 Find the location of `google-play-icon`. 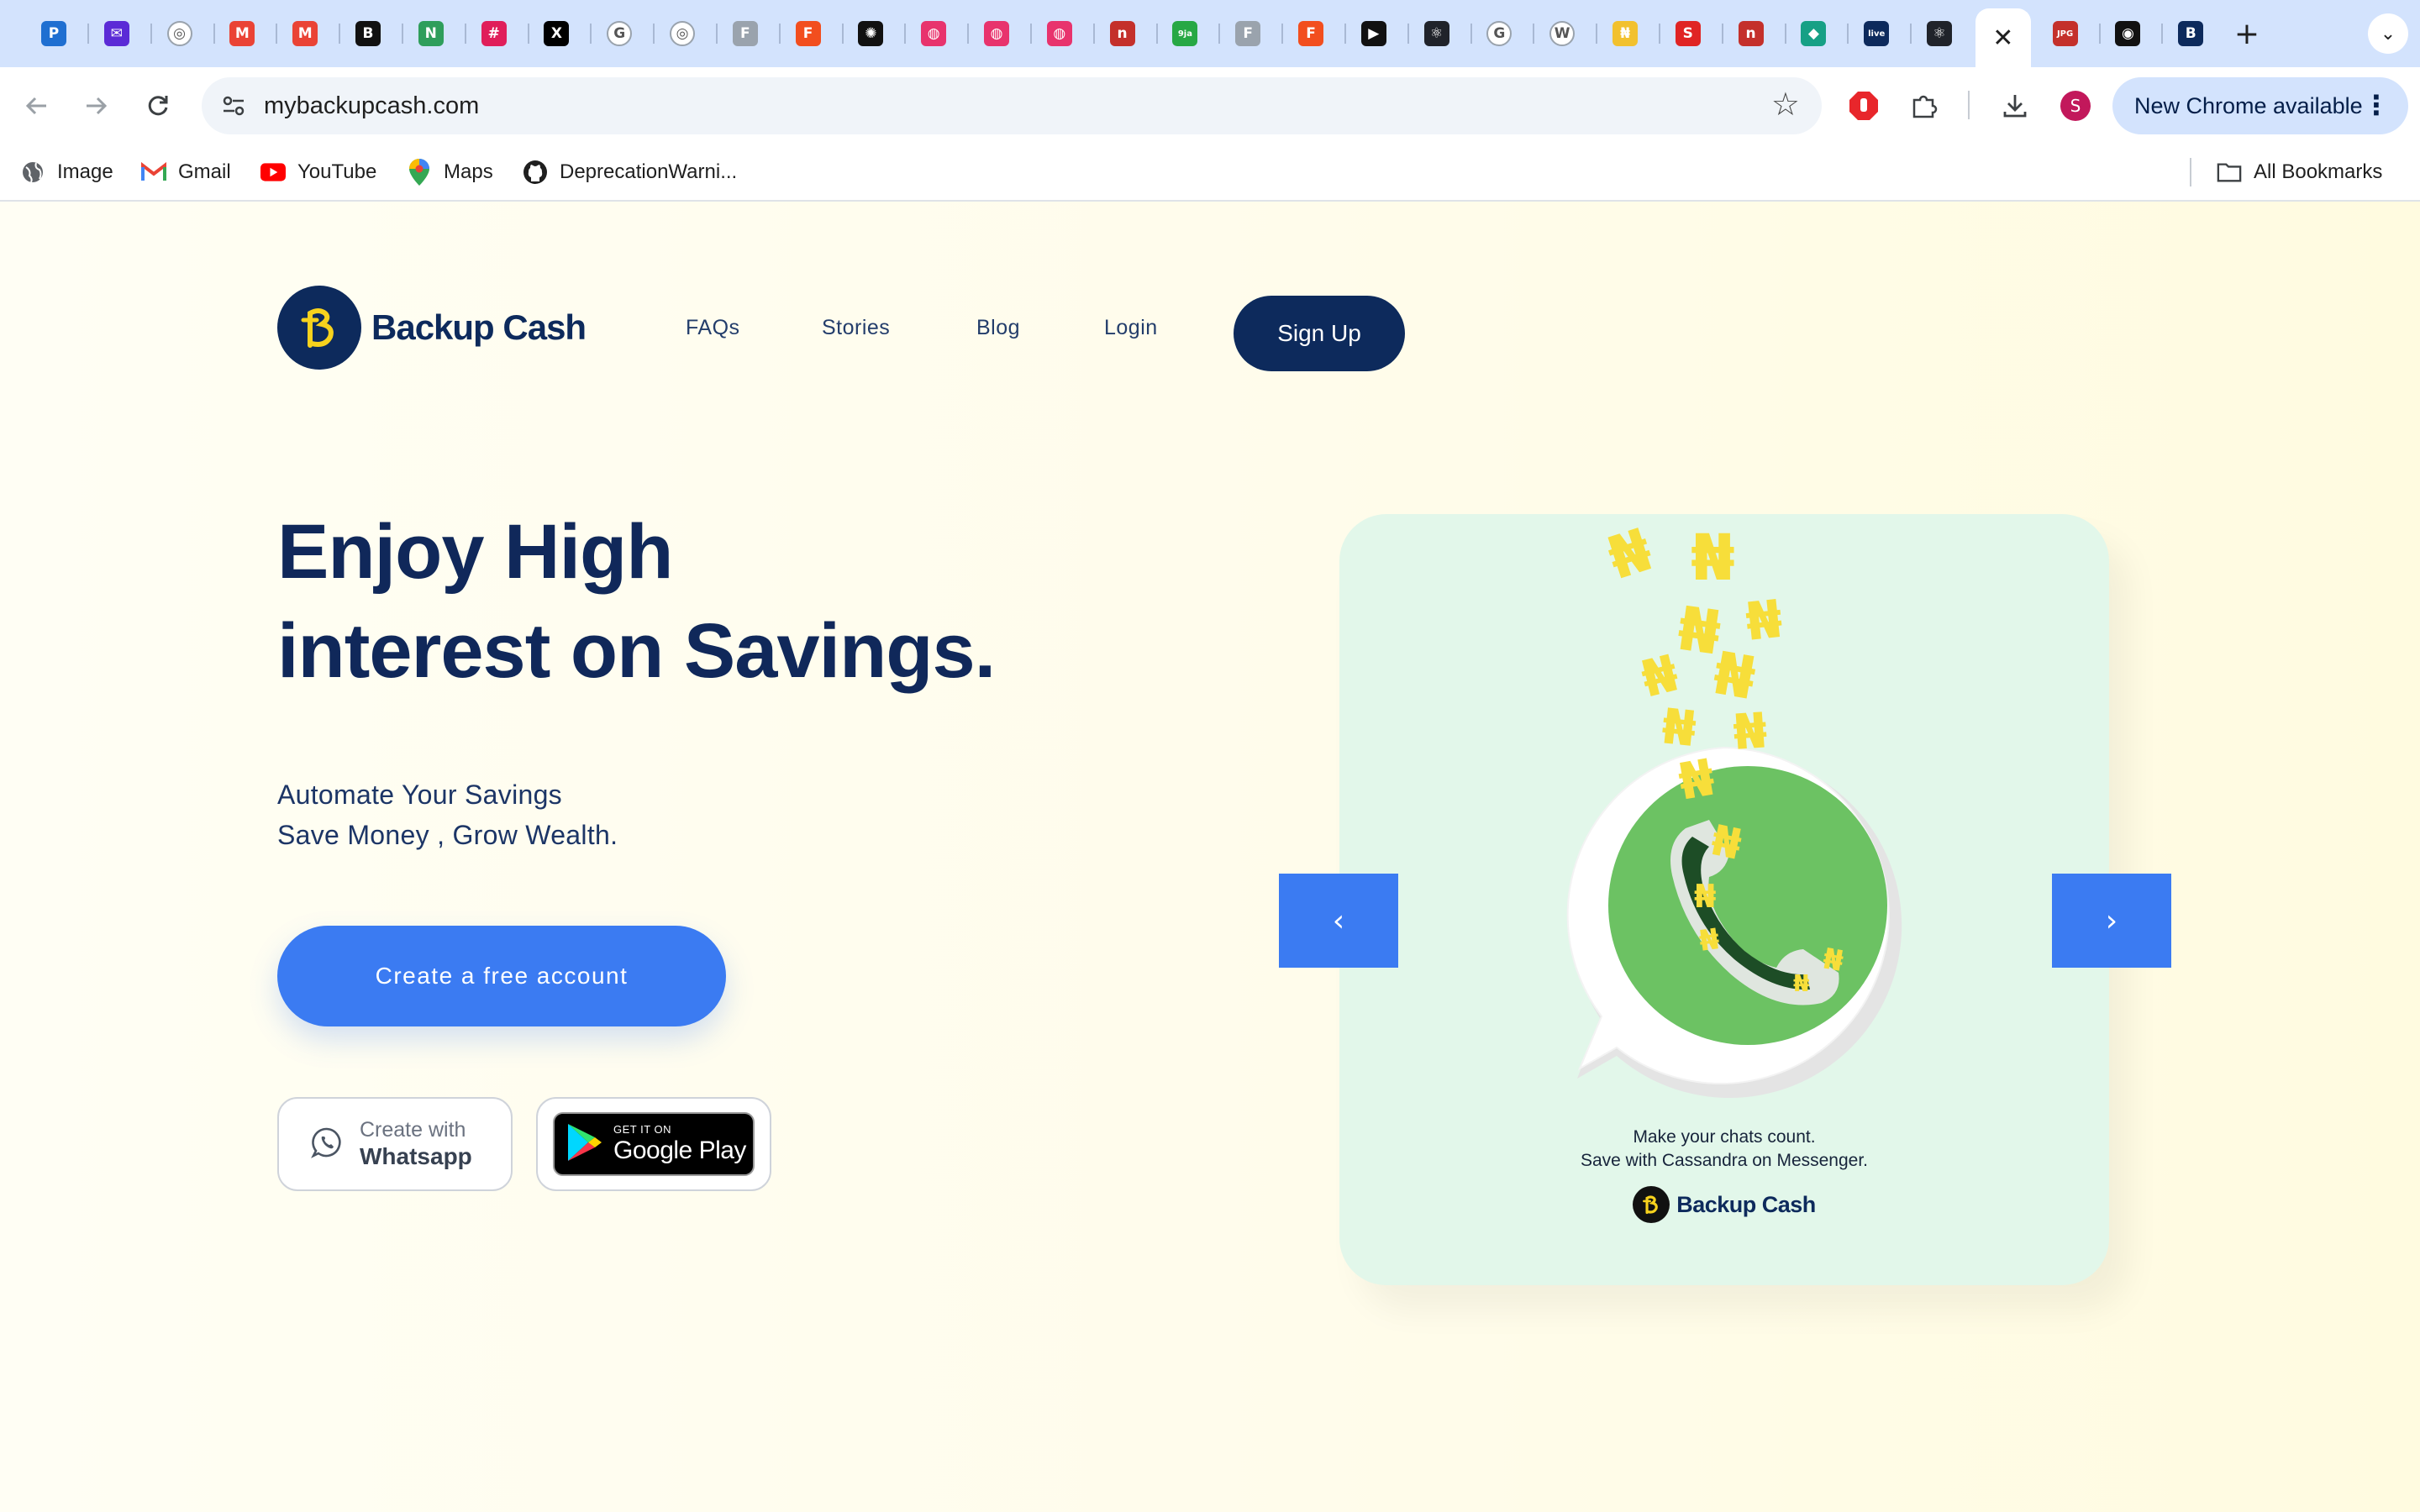

google-play-icon is located at coordinates (584, 1144).